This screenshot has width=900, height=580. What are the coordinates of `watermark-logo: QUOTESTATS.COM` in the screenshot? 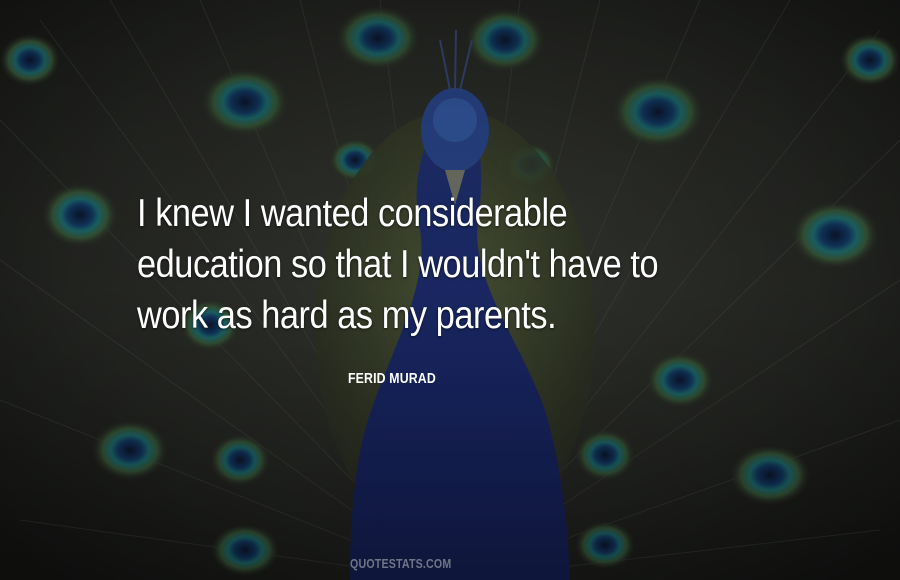 It's located at (400, 563).